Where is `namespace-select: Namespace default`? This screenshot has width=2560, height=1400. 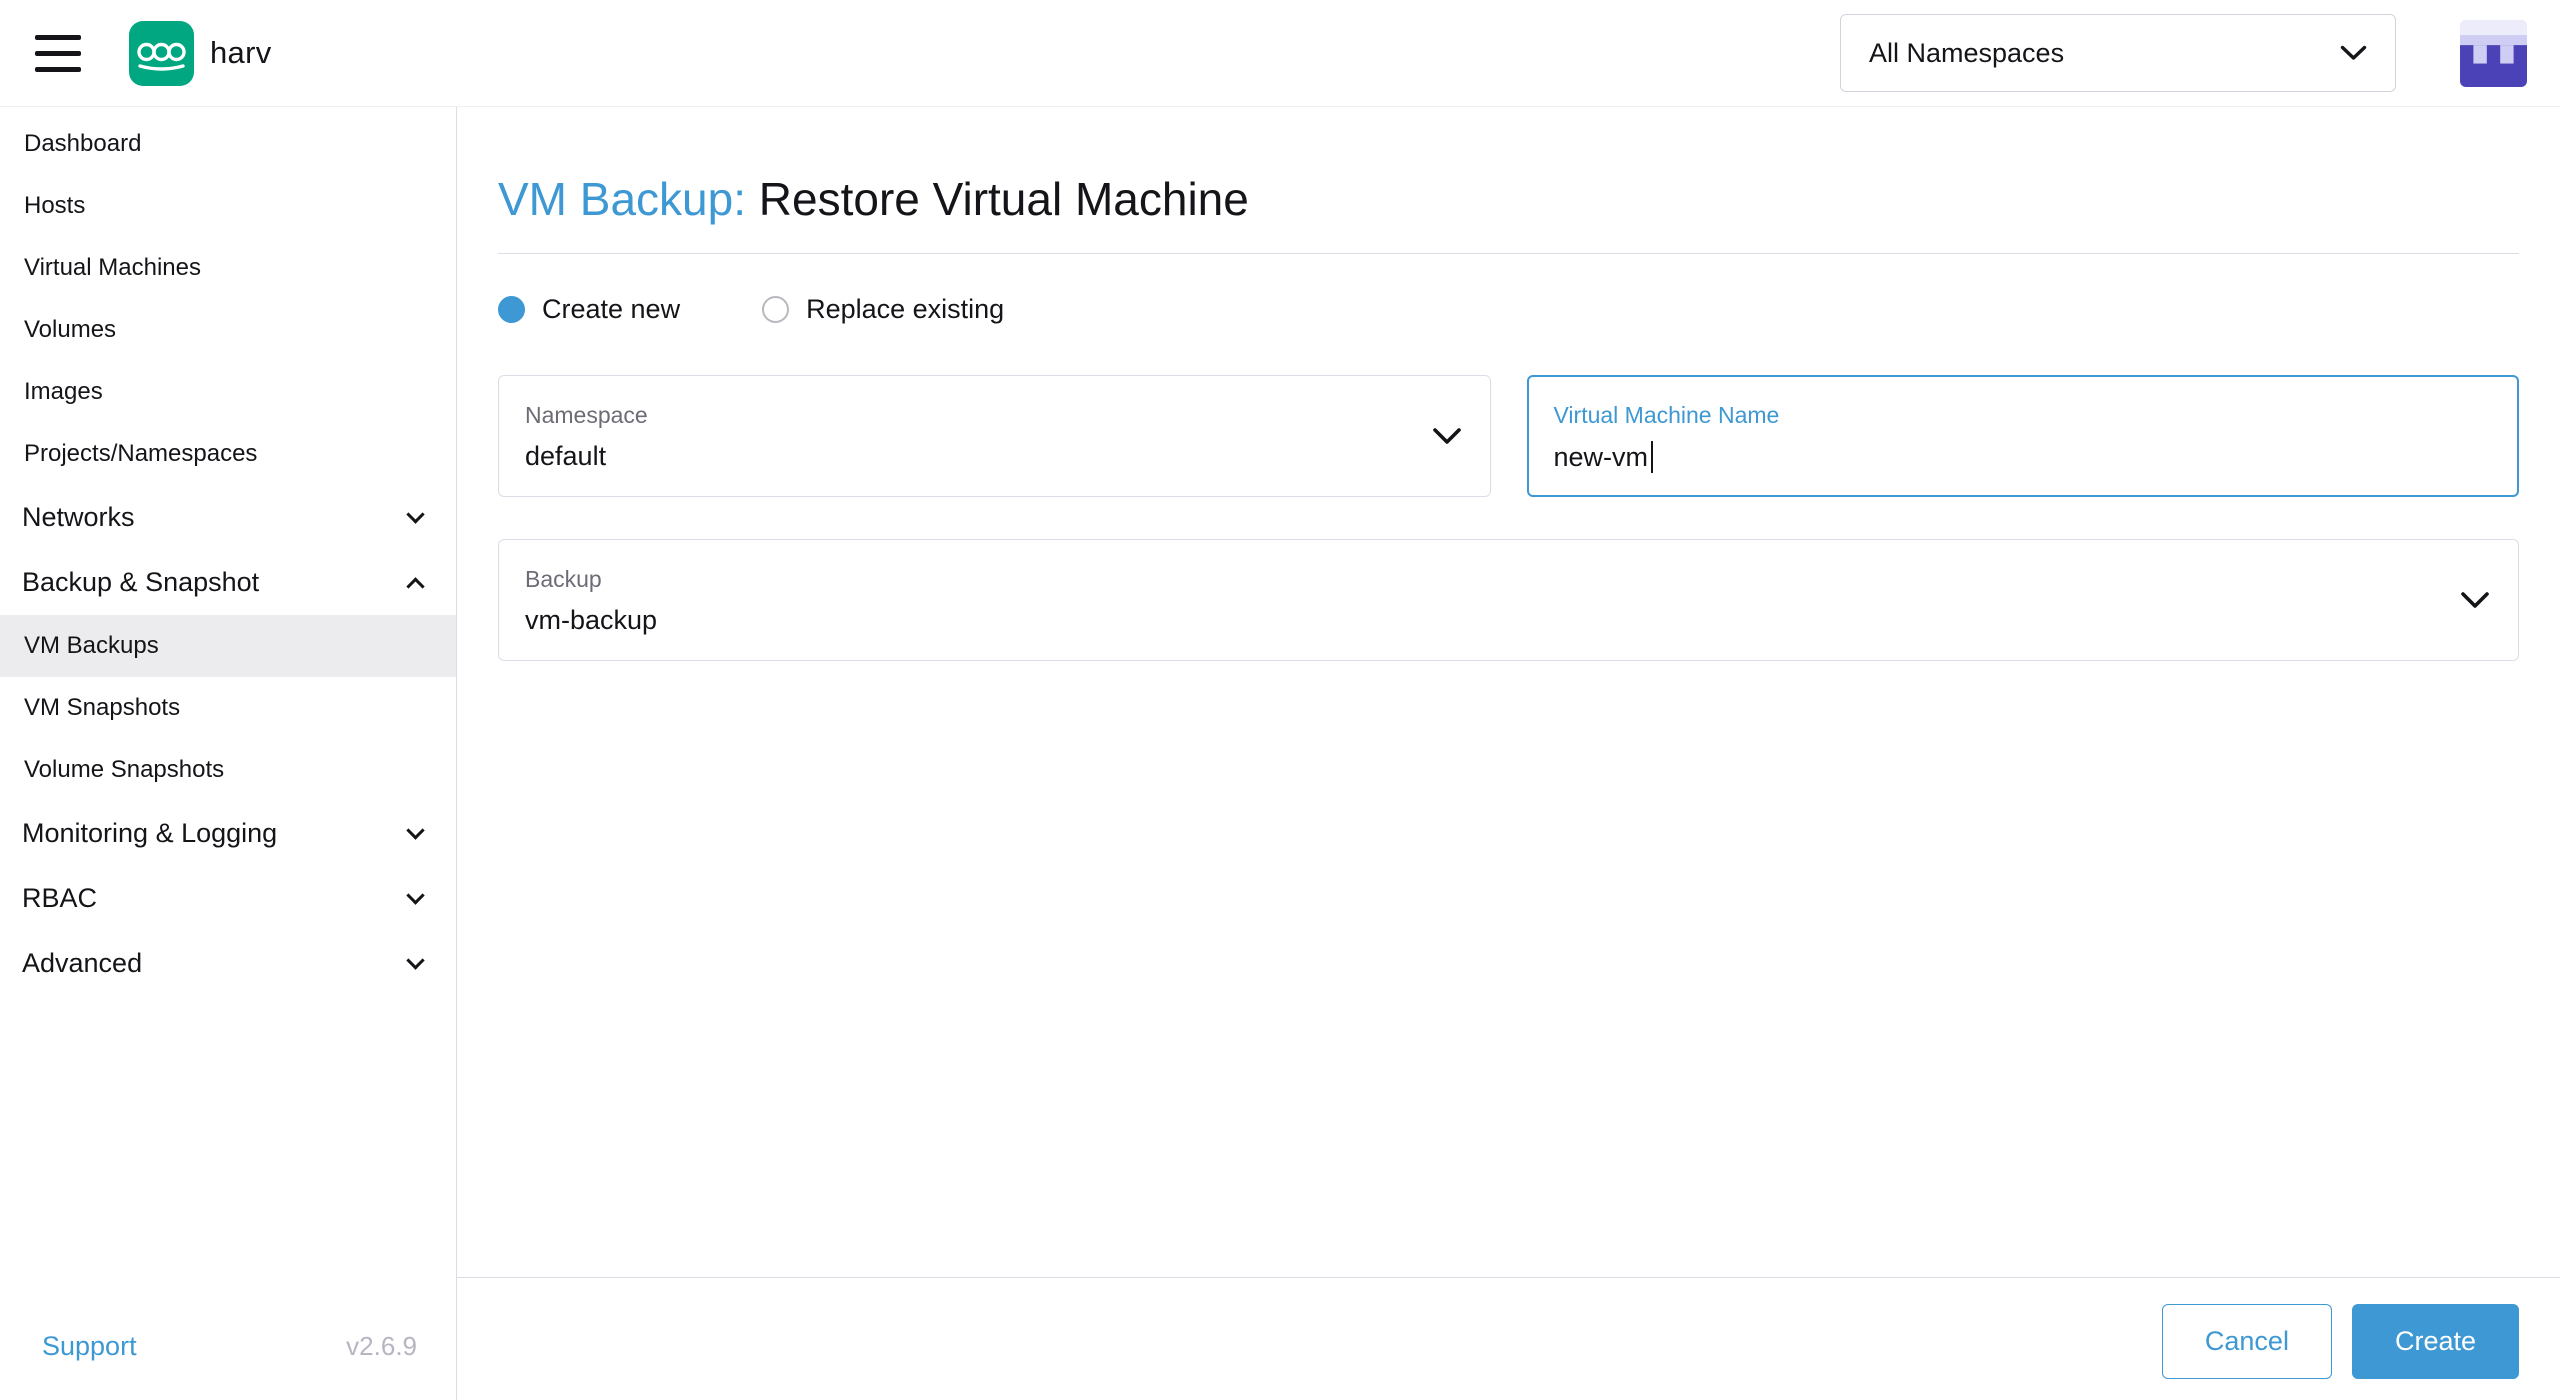 namespace-select: Namespace default is located at coordinates (994, 436).